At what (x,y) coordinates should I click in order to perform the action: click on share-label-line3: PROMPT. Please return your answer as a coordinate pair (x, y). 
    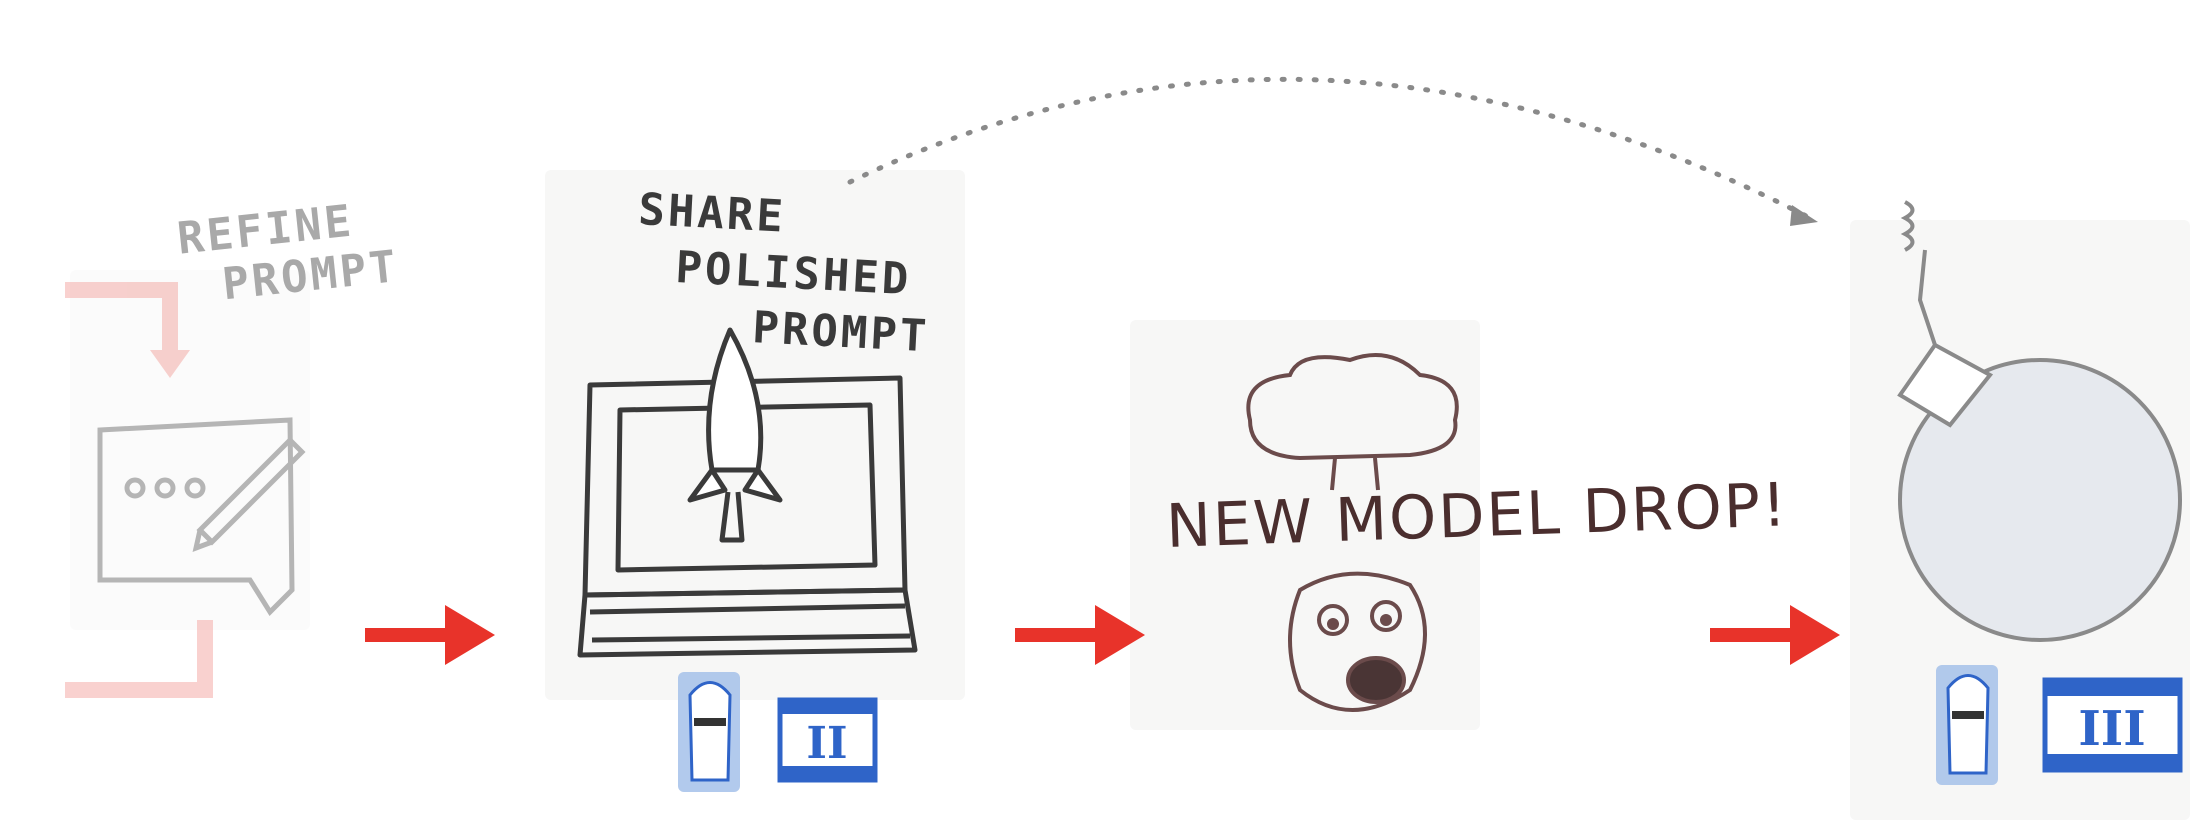
    Looking at the image, I should click on (841, 332).